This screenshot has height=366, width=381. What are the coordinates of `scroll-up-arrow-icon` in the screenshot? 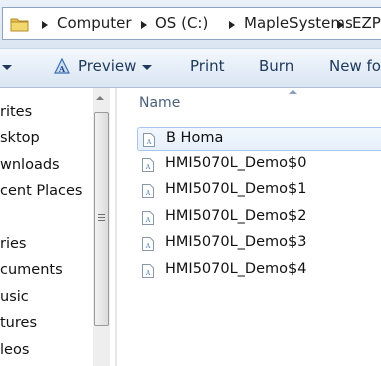 It's located at (100, 98).